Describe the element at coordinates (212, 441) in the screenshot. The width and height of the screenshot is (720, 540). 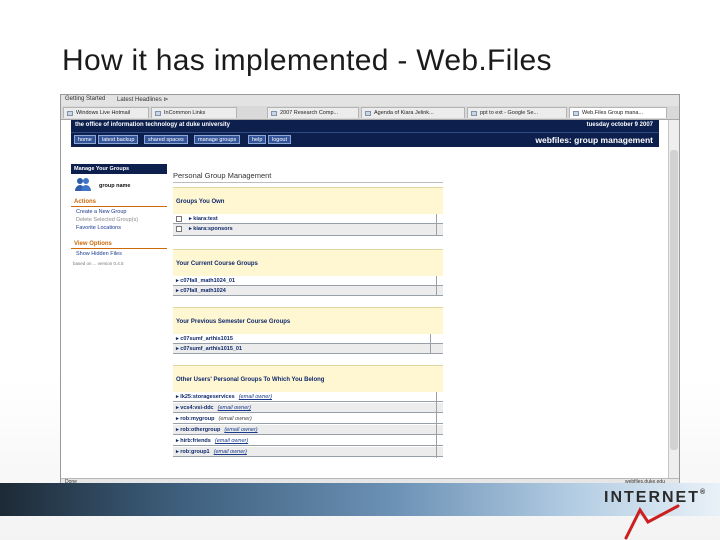
I see `group-link: ▸ hirb:friends (email owner)` at that location.